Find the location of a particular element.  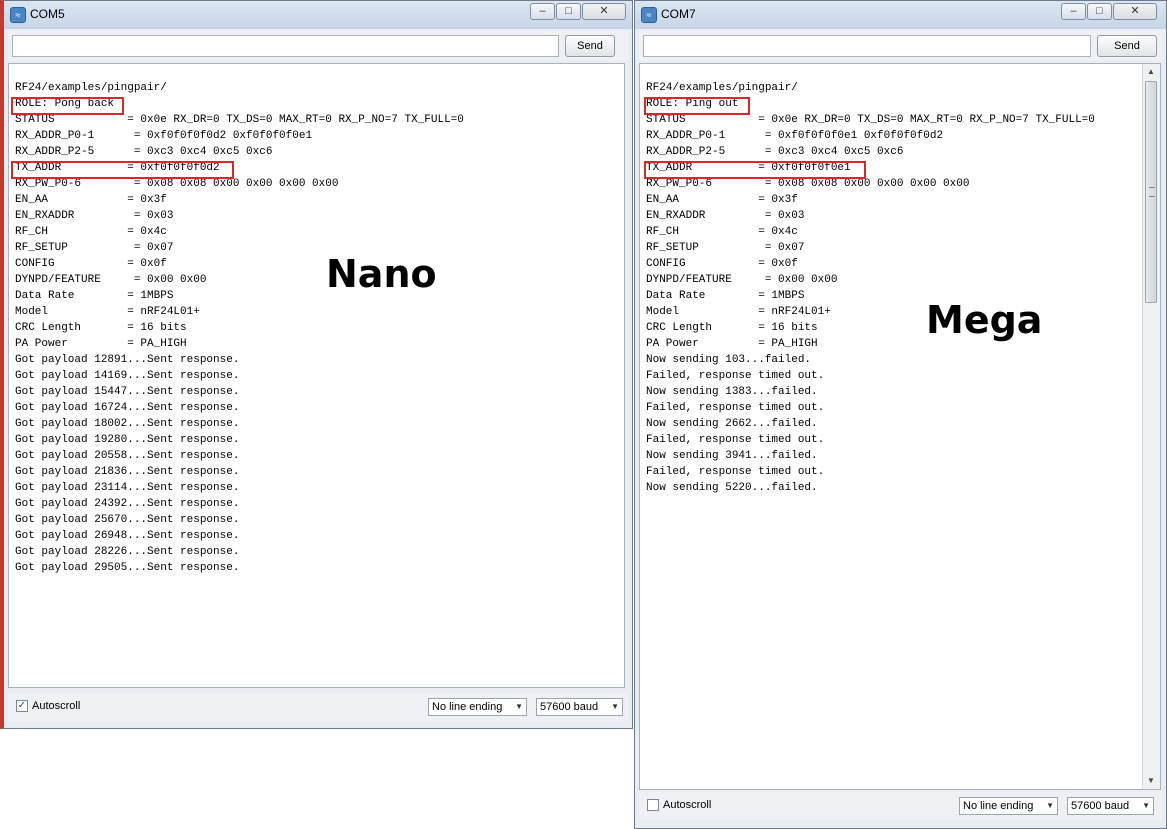

output-line: Now sending 1383...failed. is located at coordinates (732, 392).